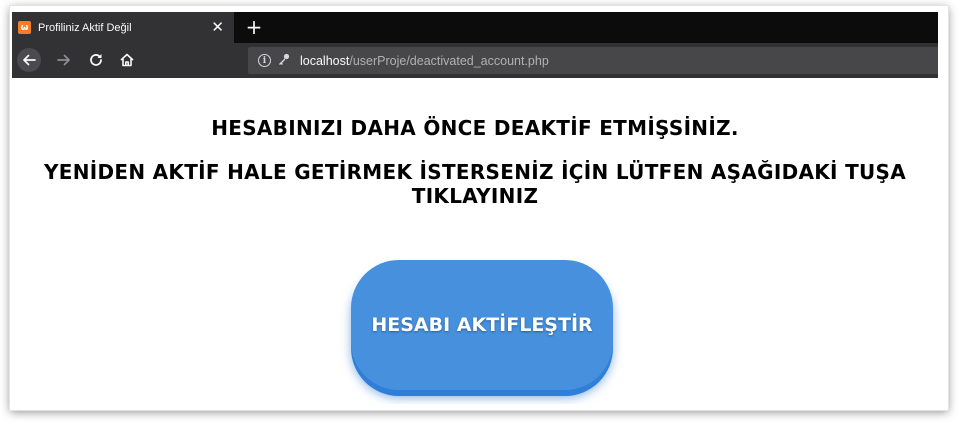  What do you see at coordinates (254, 27) in the screenshot?
I see `new-tab-button: +` at bounding box center [254, 27].